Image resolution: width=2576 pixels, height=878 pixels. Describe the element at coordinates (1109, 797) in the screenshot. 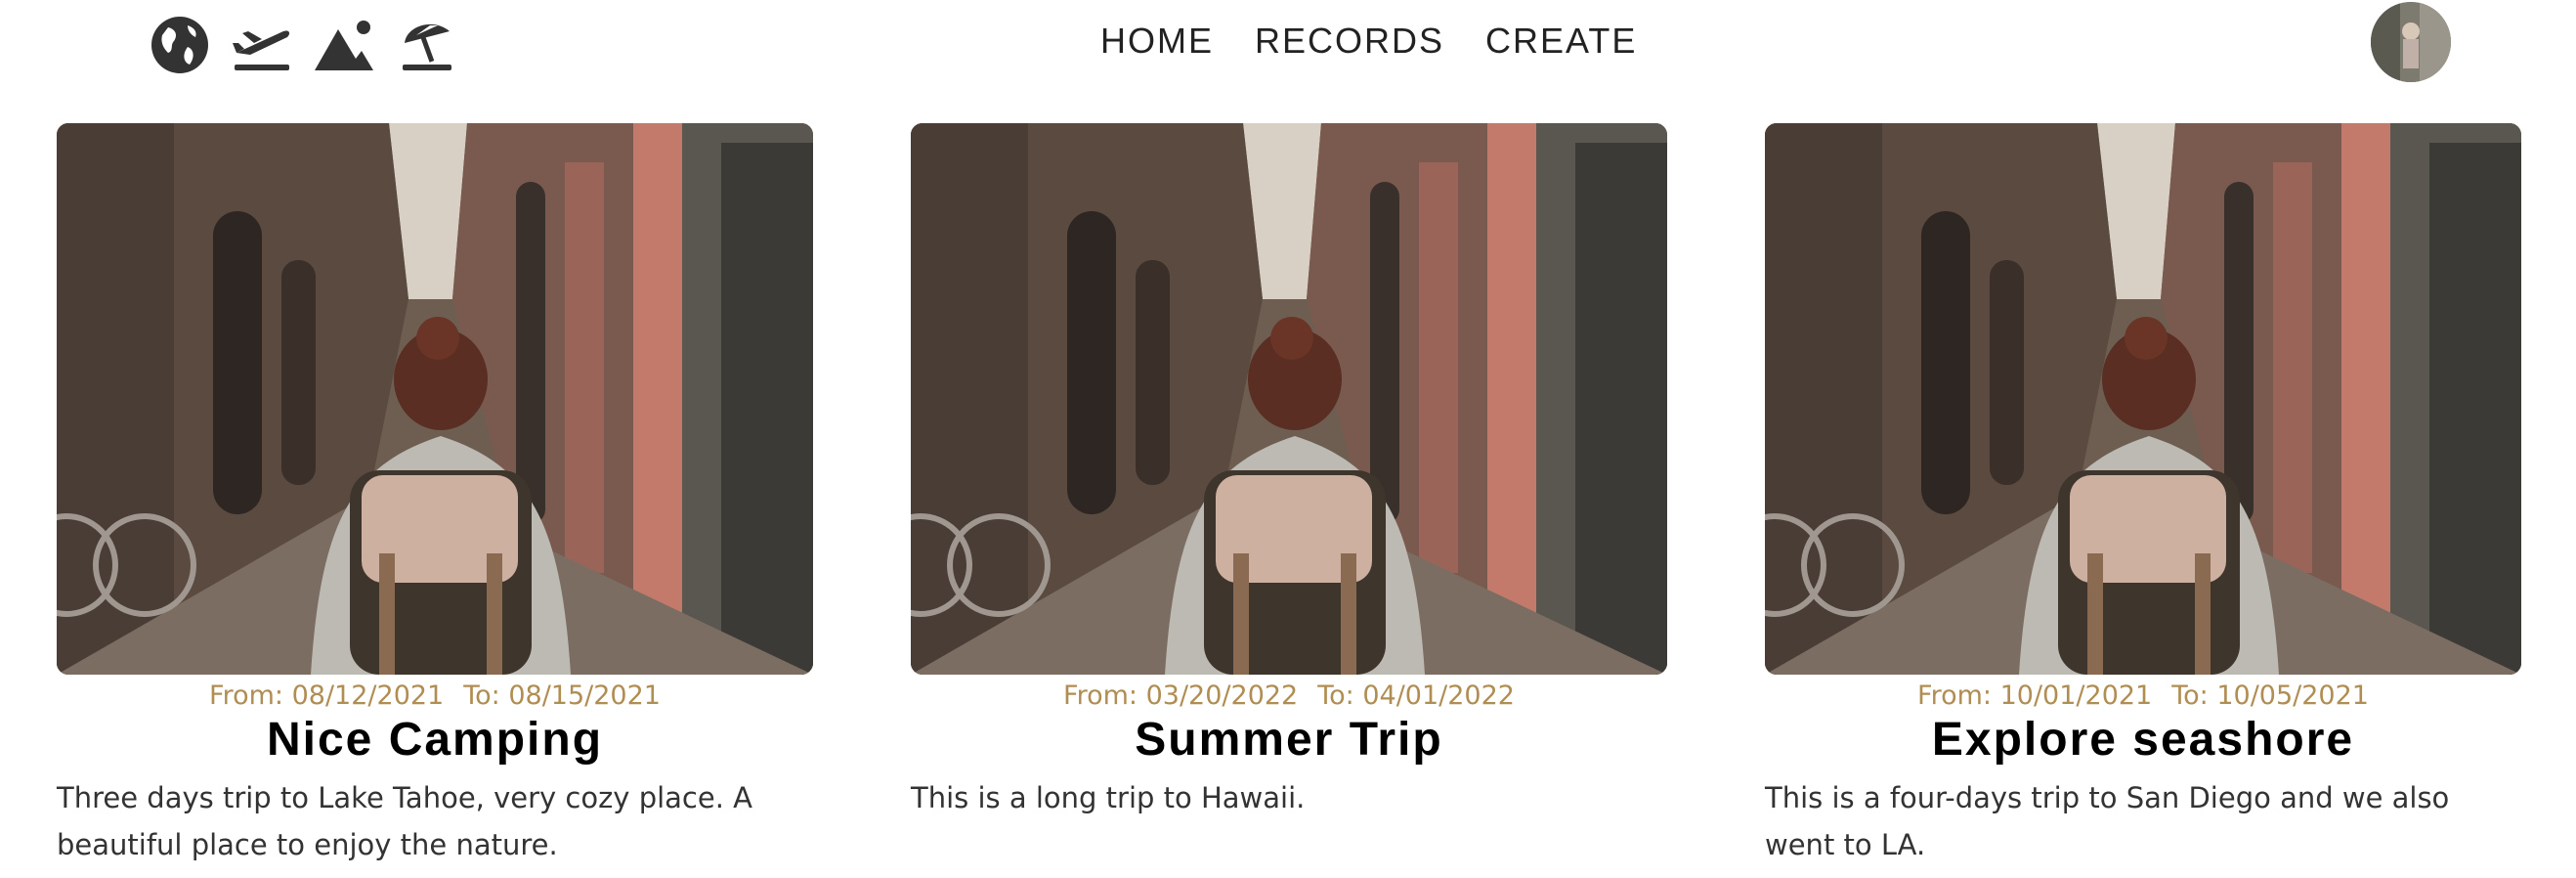

I see `trip-description: This is a long trip to Hawaii.` at that location.